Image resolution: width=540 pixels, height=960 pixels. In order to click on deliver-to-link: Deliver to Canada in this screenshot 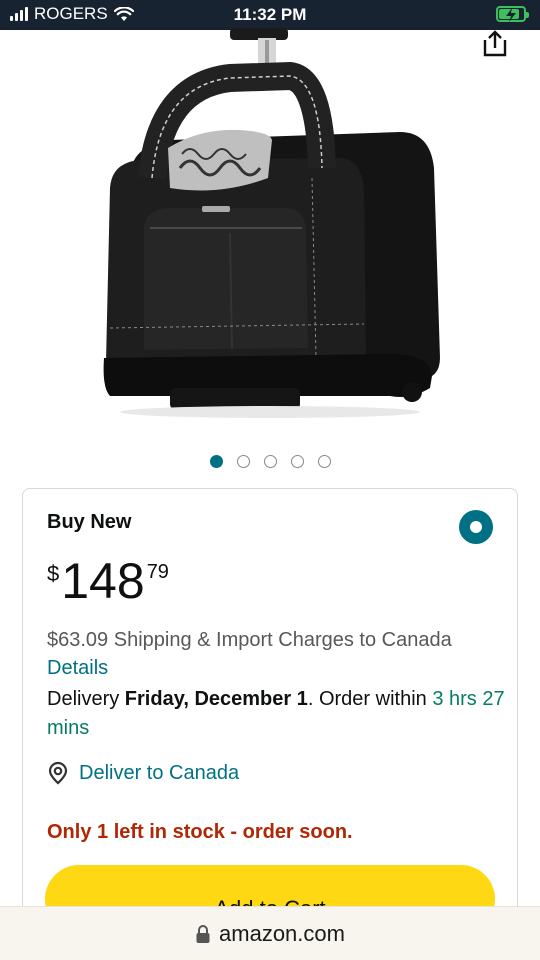, I will do `click(143, 773)`.